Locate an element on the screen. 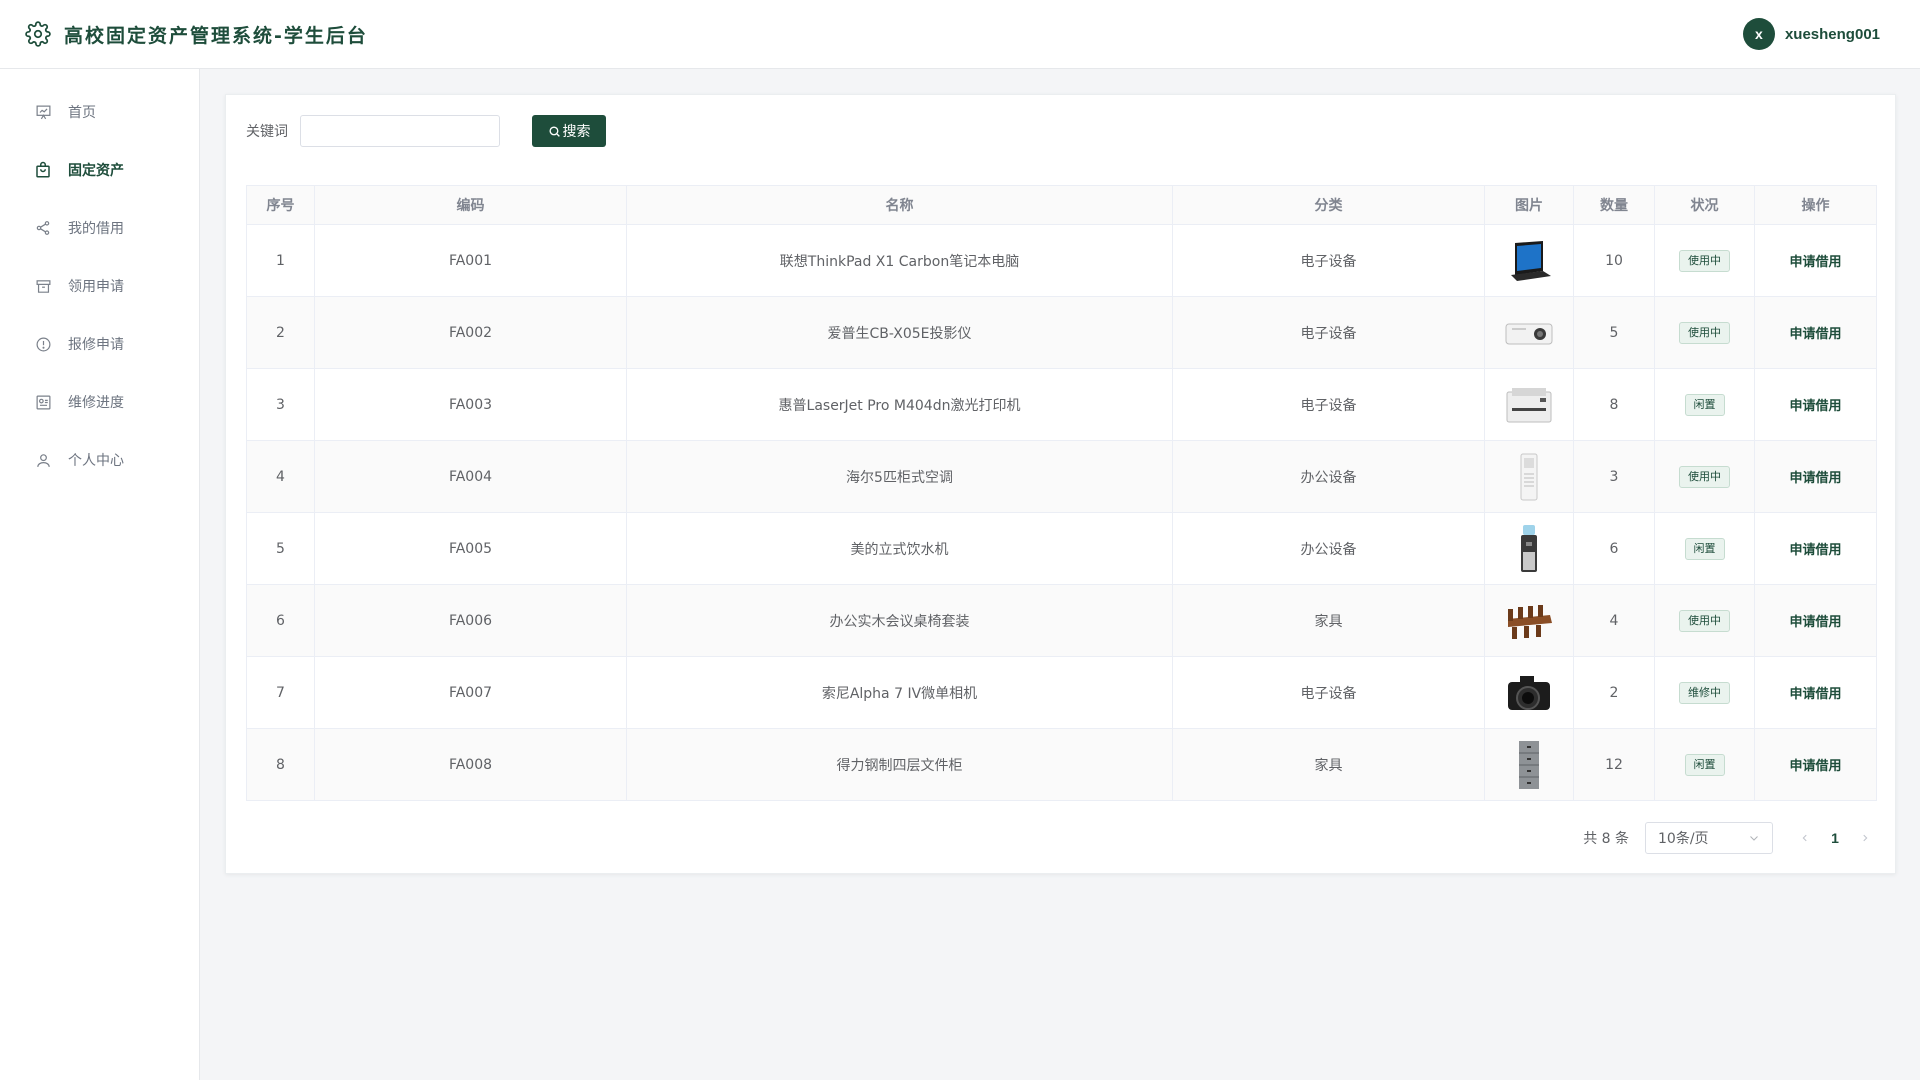 The width and height of the screenshot is (1920, 1080). cell-quantity: 10 is located at coordinates (1614, 260).